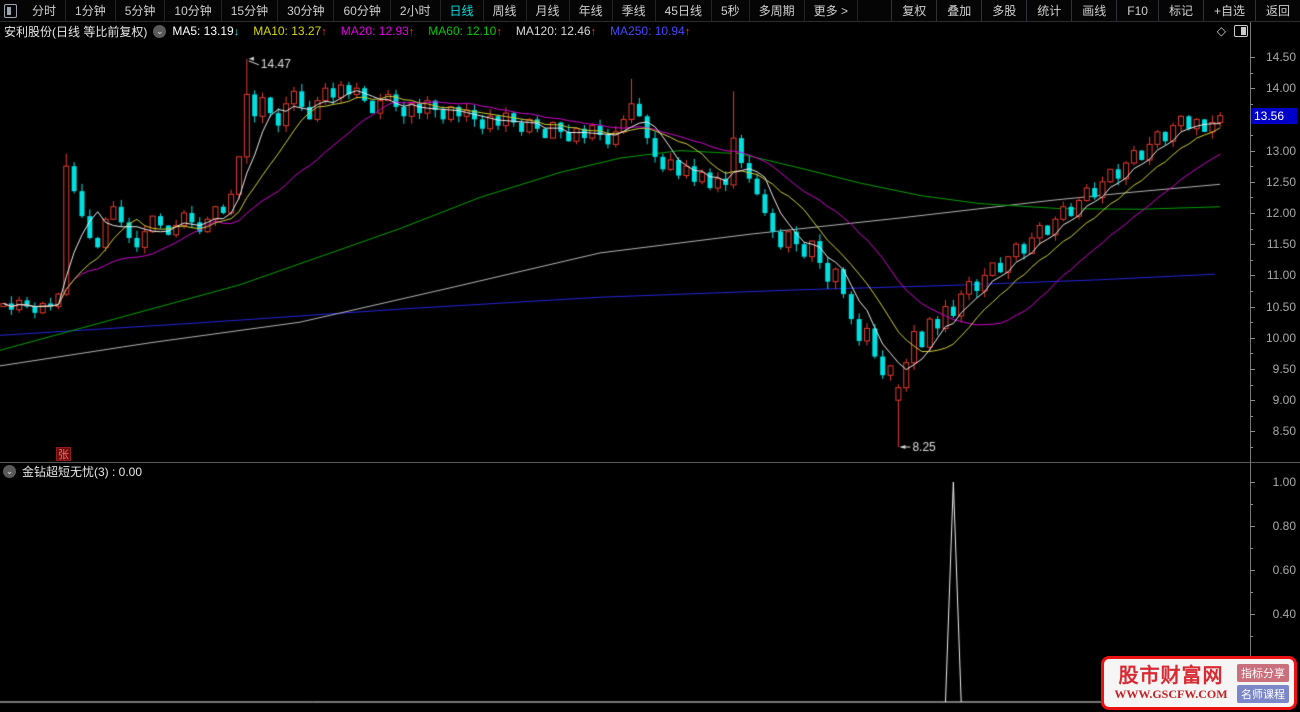 The width and height of the screenshot is (1300, 712). Describe the element at coordinates (1003, 10) in the screenshot. I see `menu-item-多股: 多股` at that location.